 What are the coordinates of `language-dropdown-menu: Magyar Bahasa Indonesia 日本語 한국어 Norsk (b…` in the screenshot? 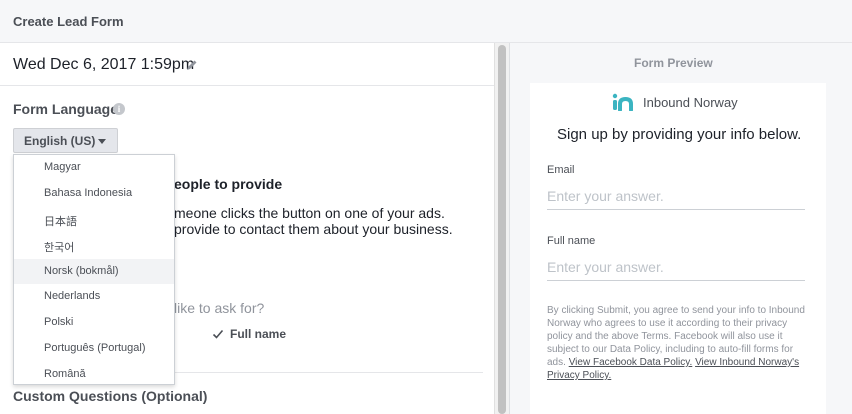 It's located at (94, 269).